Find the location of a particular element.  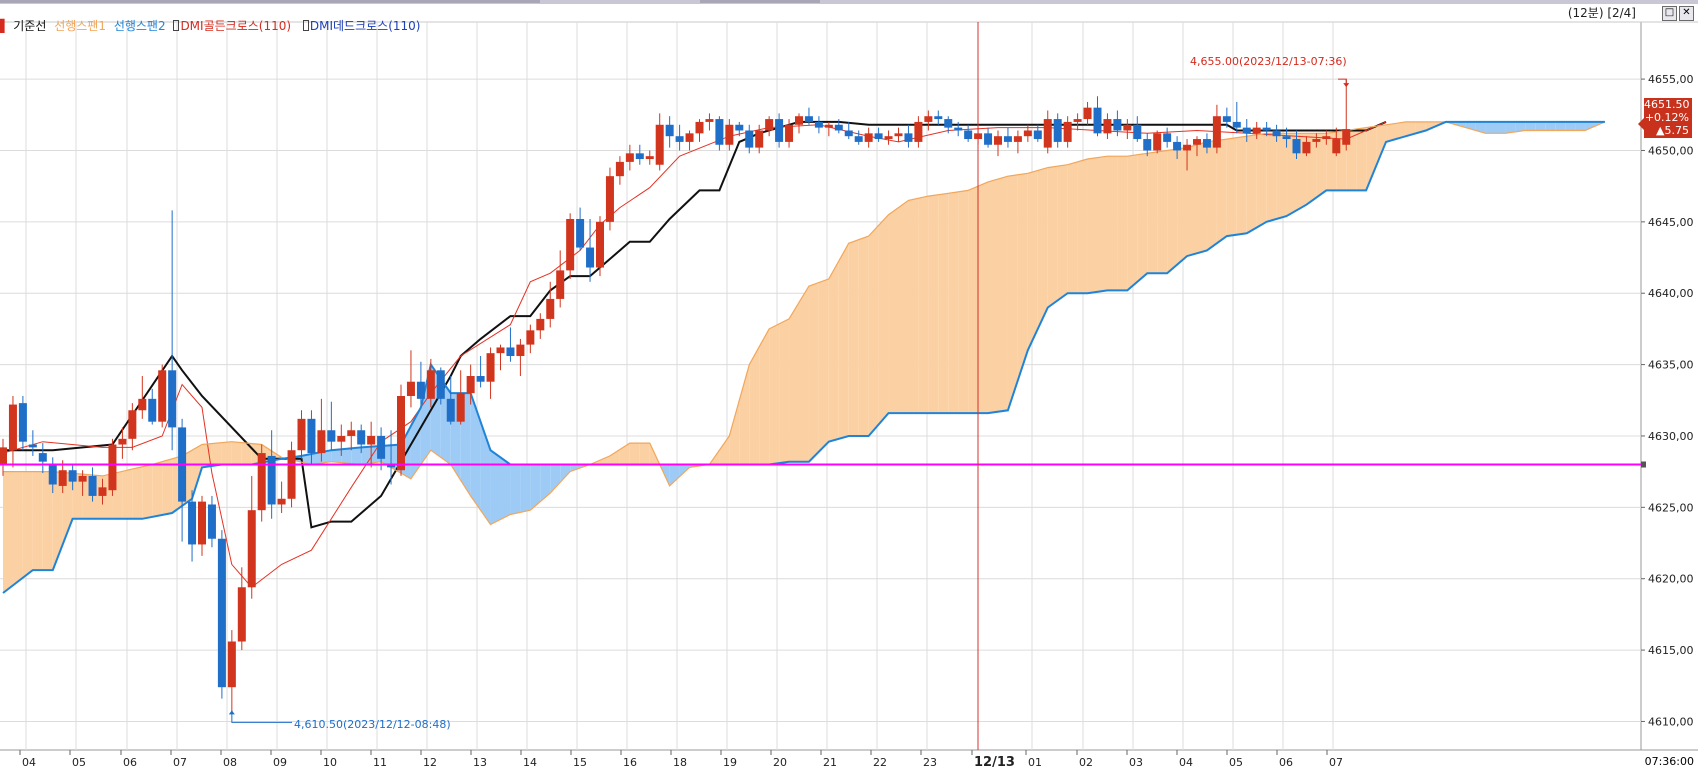

x-tick-label: 05 is located at coordinates (79, 762).